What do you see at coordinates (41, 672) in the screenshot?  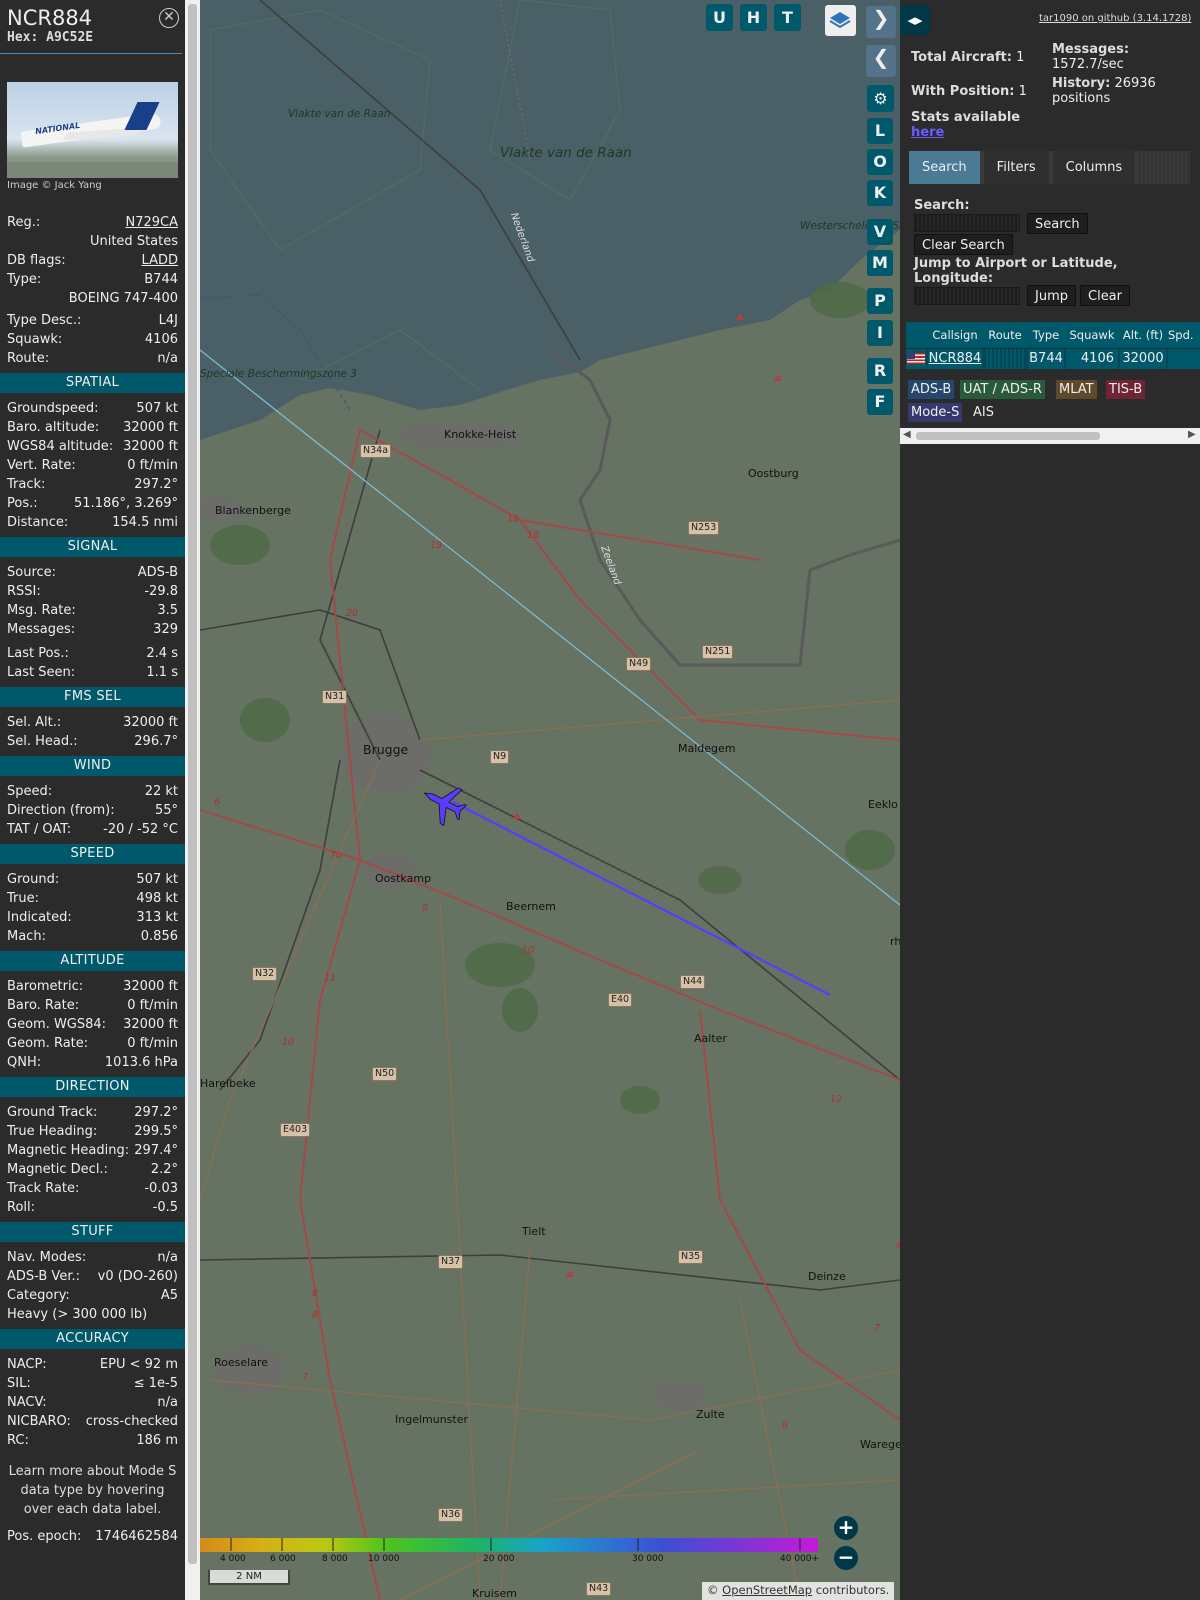 I see `info-key: Last Seen:` at bounding box center [41, 672].